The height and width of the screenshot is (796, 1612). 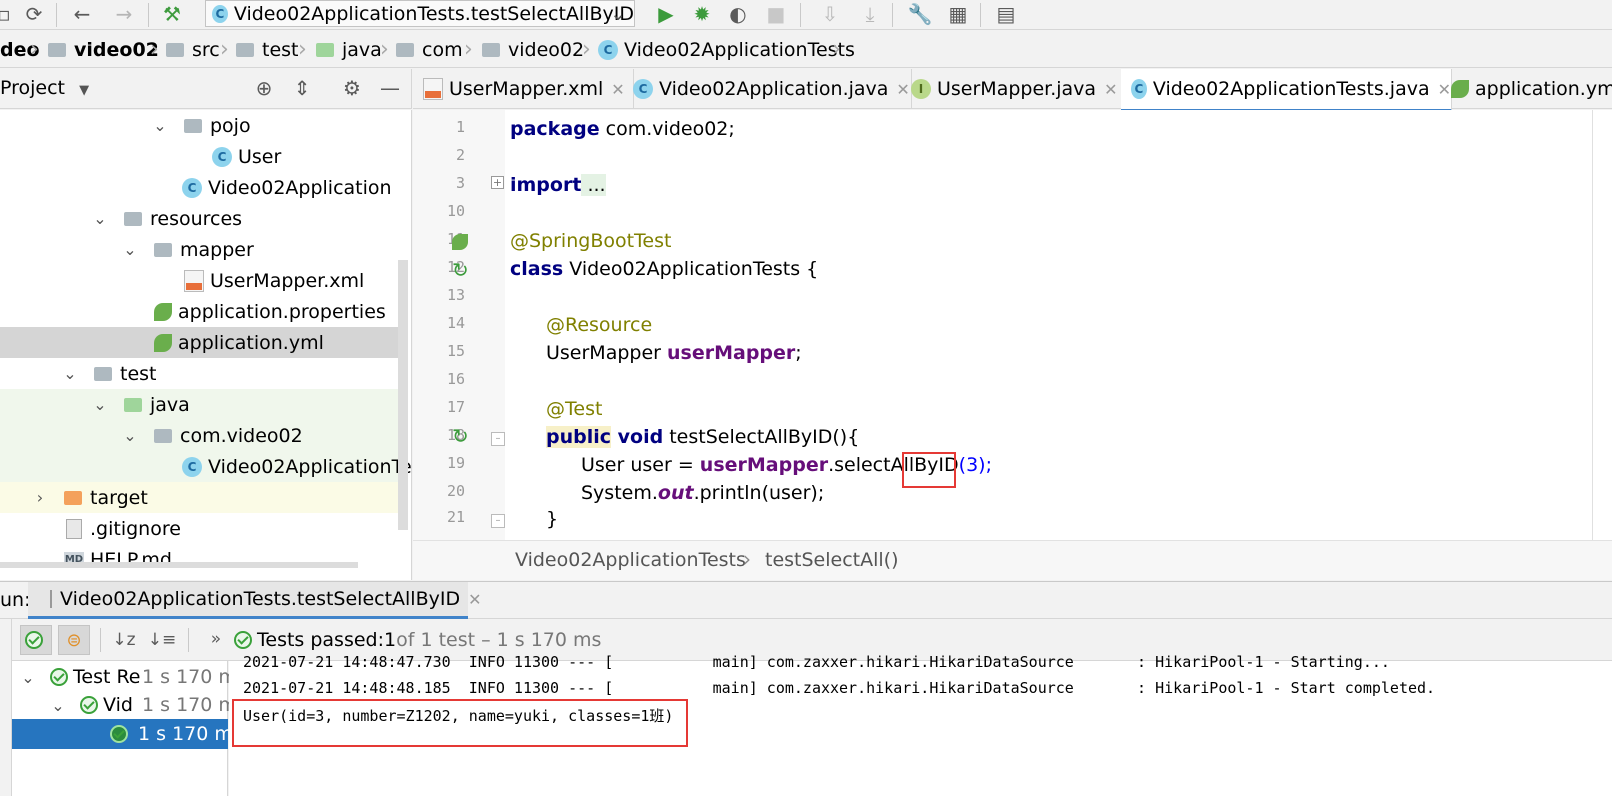 What do you see at coordinates (352, 88) in the screenshot?
I see `gear-icon: ⚙` at bounding box center [352, 88].